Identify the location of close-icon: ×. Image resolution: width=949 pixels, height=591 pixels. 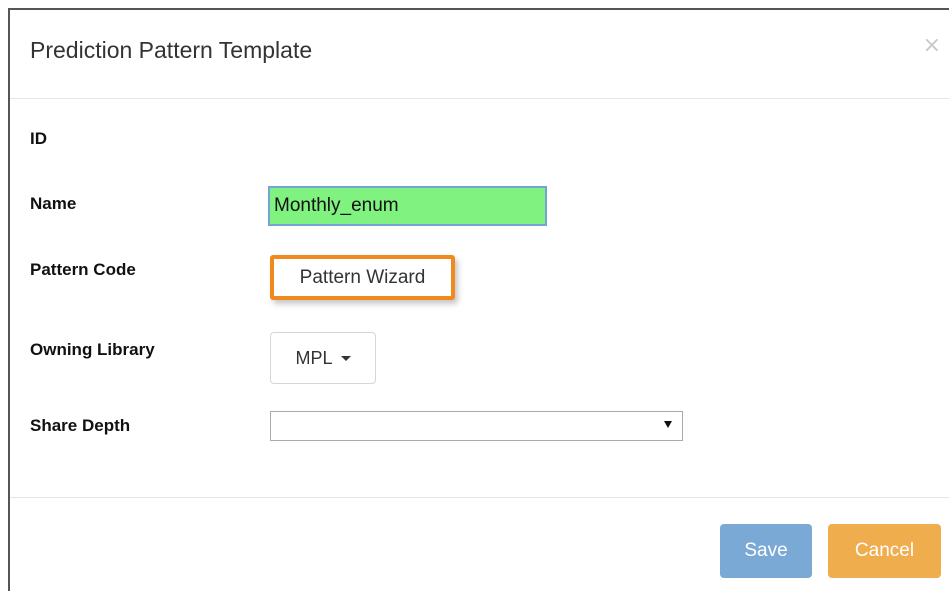
(932, 45).